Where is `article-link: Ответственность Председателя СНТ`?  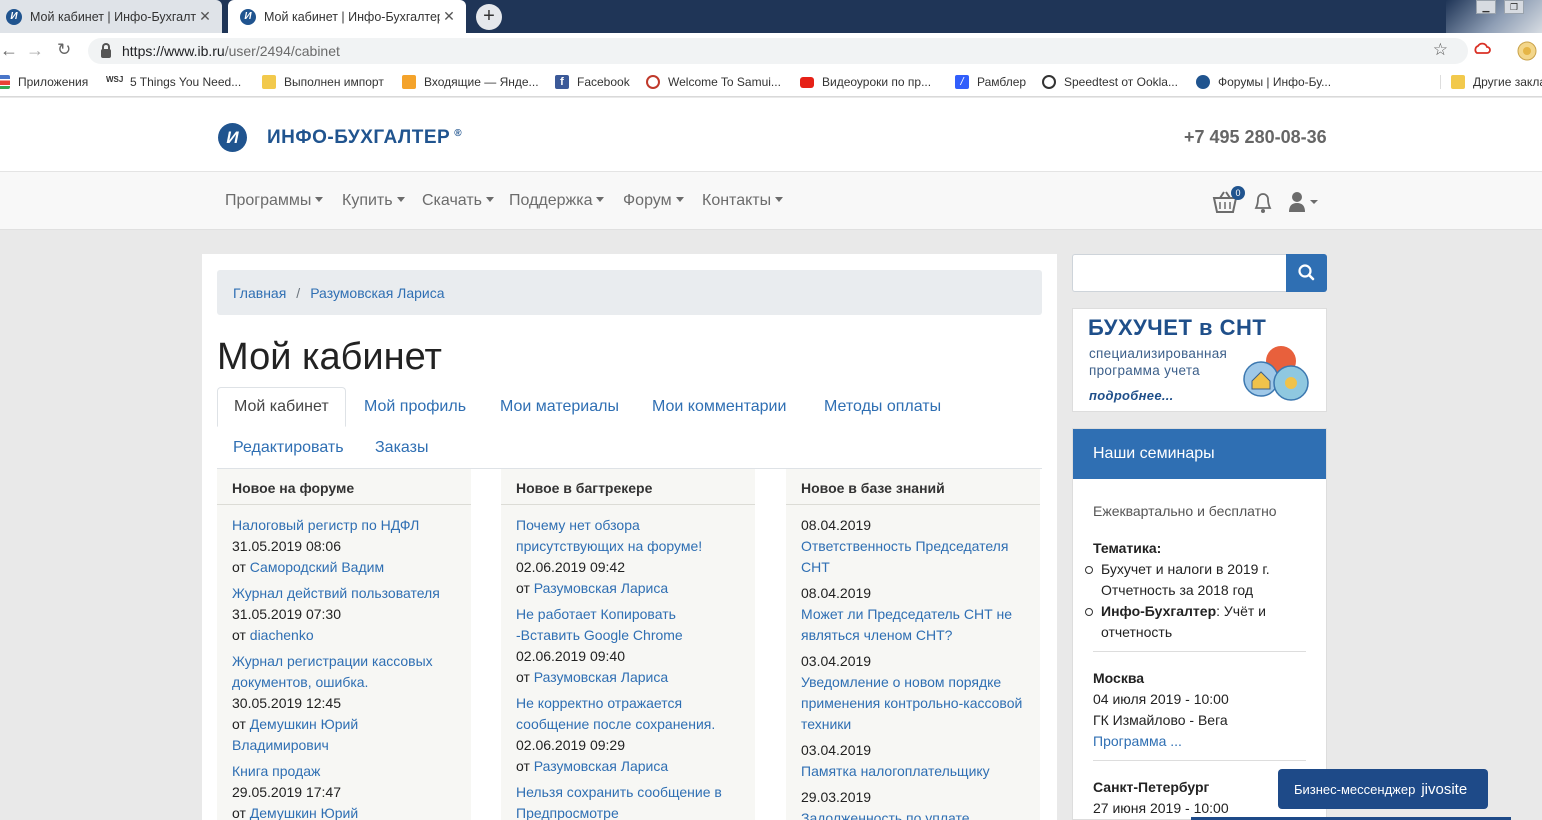 article-link: Ответственность Председателя СНТ is located at coordinates (904, 556).